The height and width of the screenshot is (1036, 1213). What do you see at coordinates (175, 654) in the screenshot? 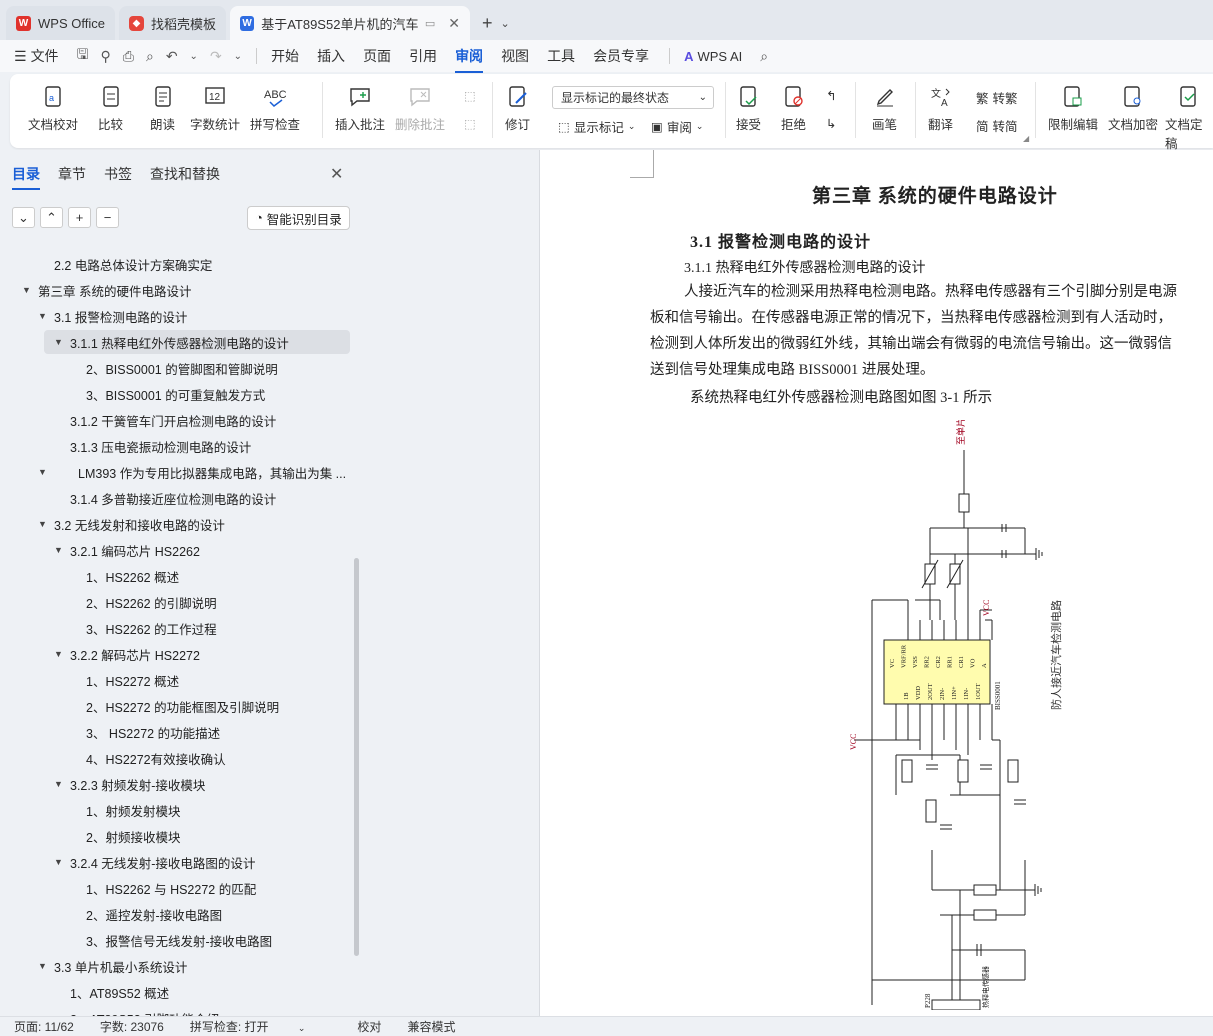
I see `toc-item: ▼ 3.2.2 解码芯片 HS2272` at bounding box center [175, 654].